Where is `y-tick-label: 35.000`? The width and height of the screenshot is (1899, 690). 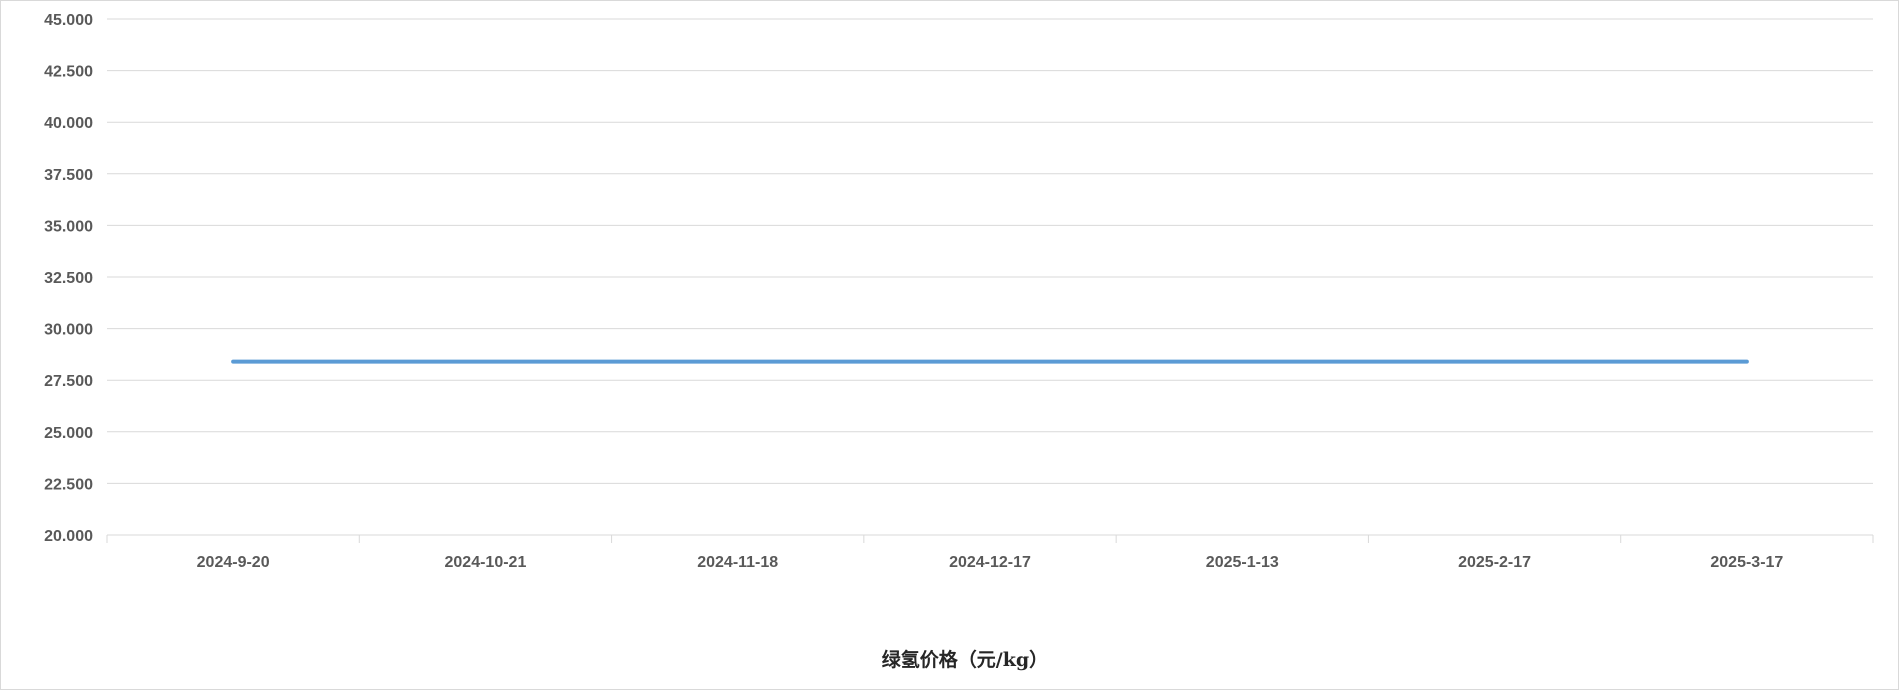 y-tick-label: 35.000 is located at coordinates (68, 226).